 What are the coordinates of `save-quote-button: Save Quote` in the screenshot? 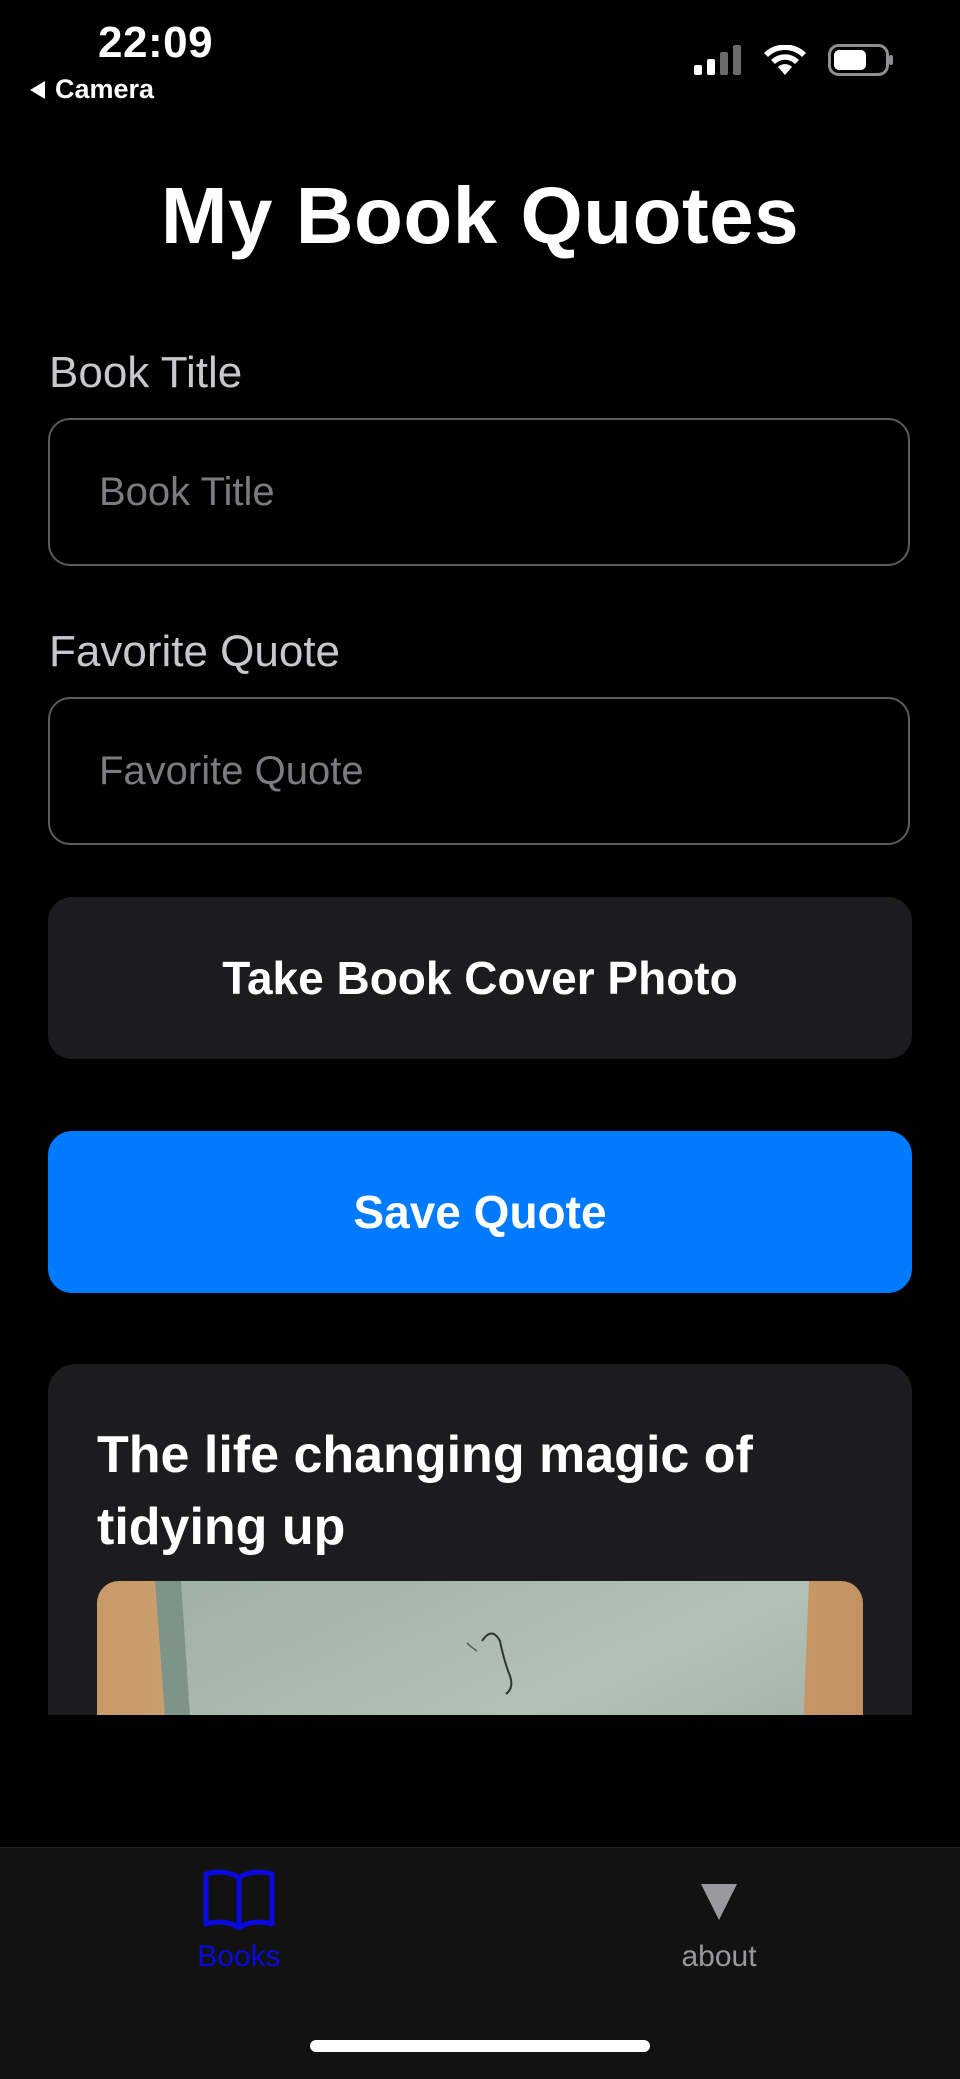 It's located at (480, 1212).